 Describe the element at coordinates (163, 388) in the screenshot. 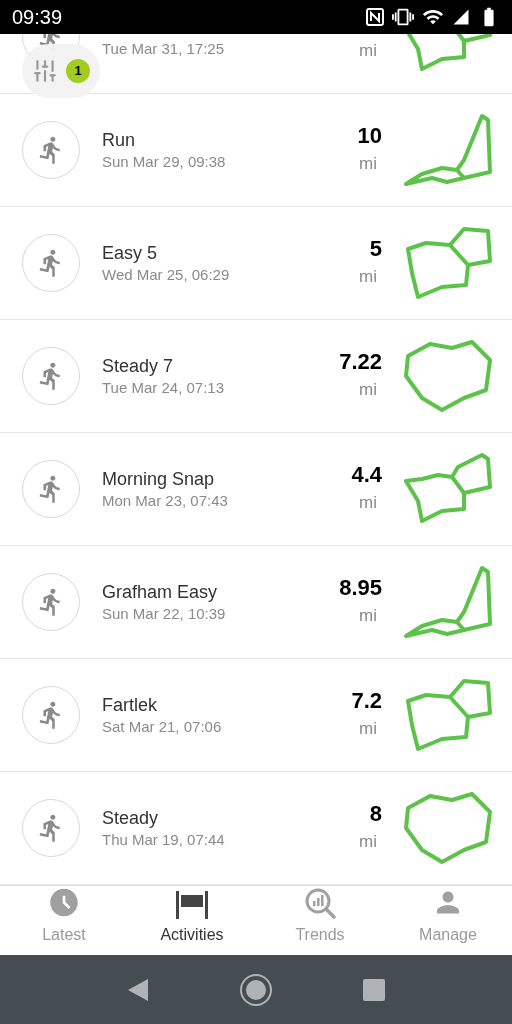

I see `activity-date: Tue Mar 24, 07:13` at that location.